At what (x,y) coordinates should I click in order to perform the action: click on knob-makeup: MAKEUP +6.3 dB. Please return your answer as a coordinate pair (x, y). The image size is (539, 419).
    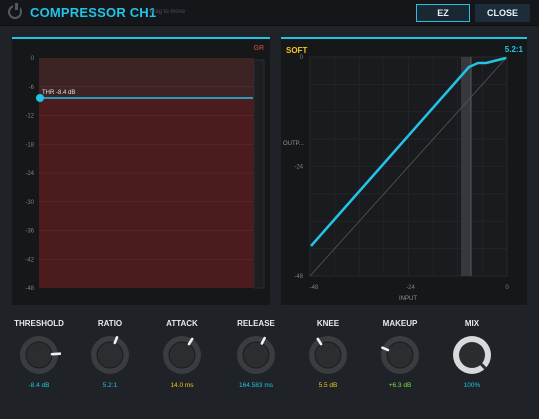
    Looking at the image, I should click on (400, 354).